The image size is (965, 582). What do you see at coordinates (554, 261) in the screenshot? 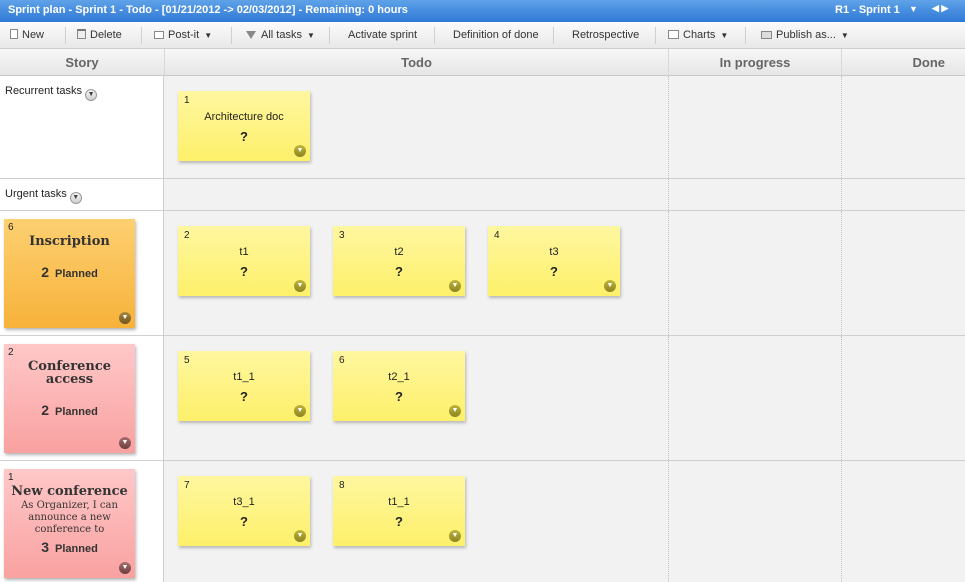
I see `task-postit: 4 t3 ? ▼` at bounding box center [554, 261].